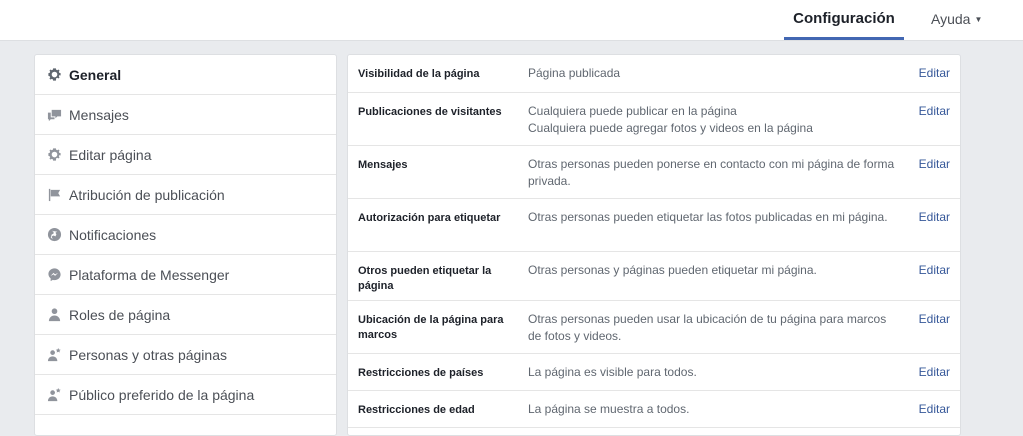 The image size is (1023, 436). I want to click on sidebar-item-notificaciones: Notificaciones, so click(185, 235).